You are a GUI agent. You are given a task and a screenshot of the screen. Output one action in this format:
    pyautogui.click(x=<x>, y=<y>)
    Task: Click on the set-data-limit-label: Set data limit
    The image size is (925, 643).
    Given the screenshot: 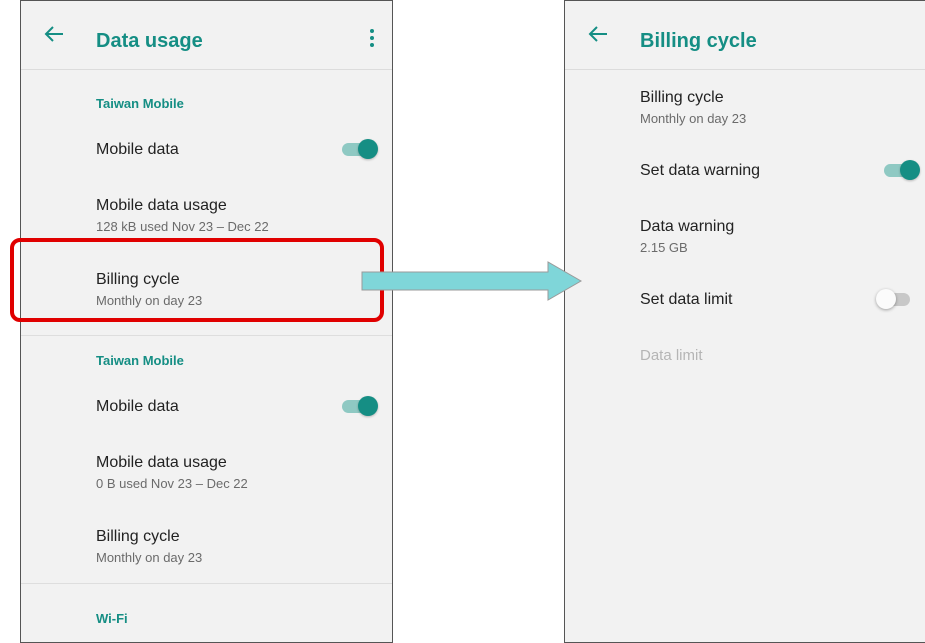 What is the action you would take?
    pyautogui.click(x=686, y=300)
    